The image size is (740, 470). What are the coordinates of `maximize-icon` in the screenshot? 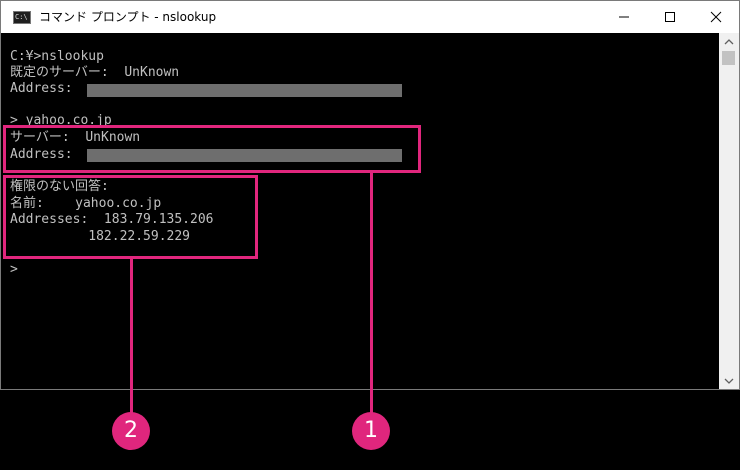 It's located at (670, 17).